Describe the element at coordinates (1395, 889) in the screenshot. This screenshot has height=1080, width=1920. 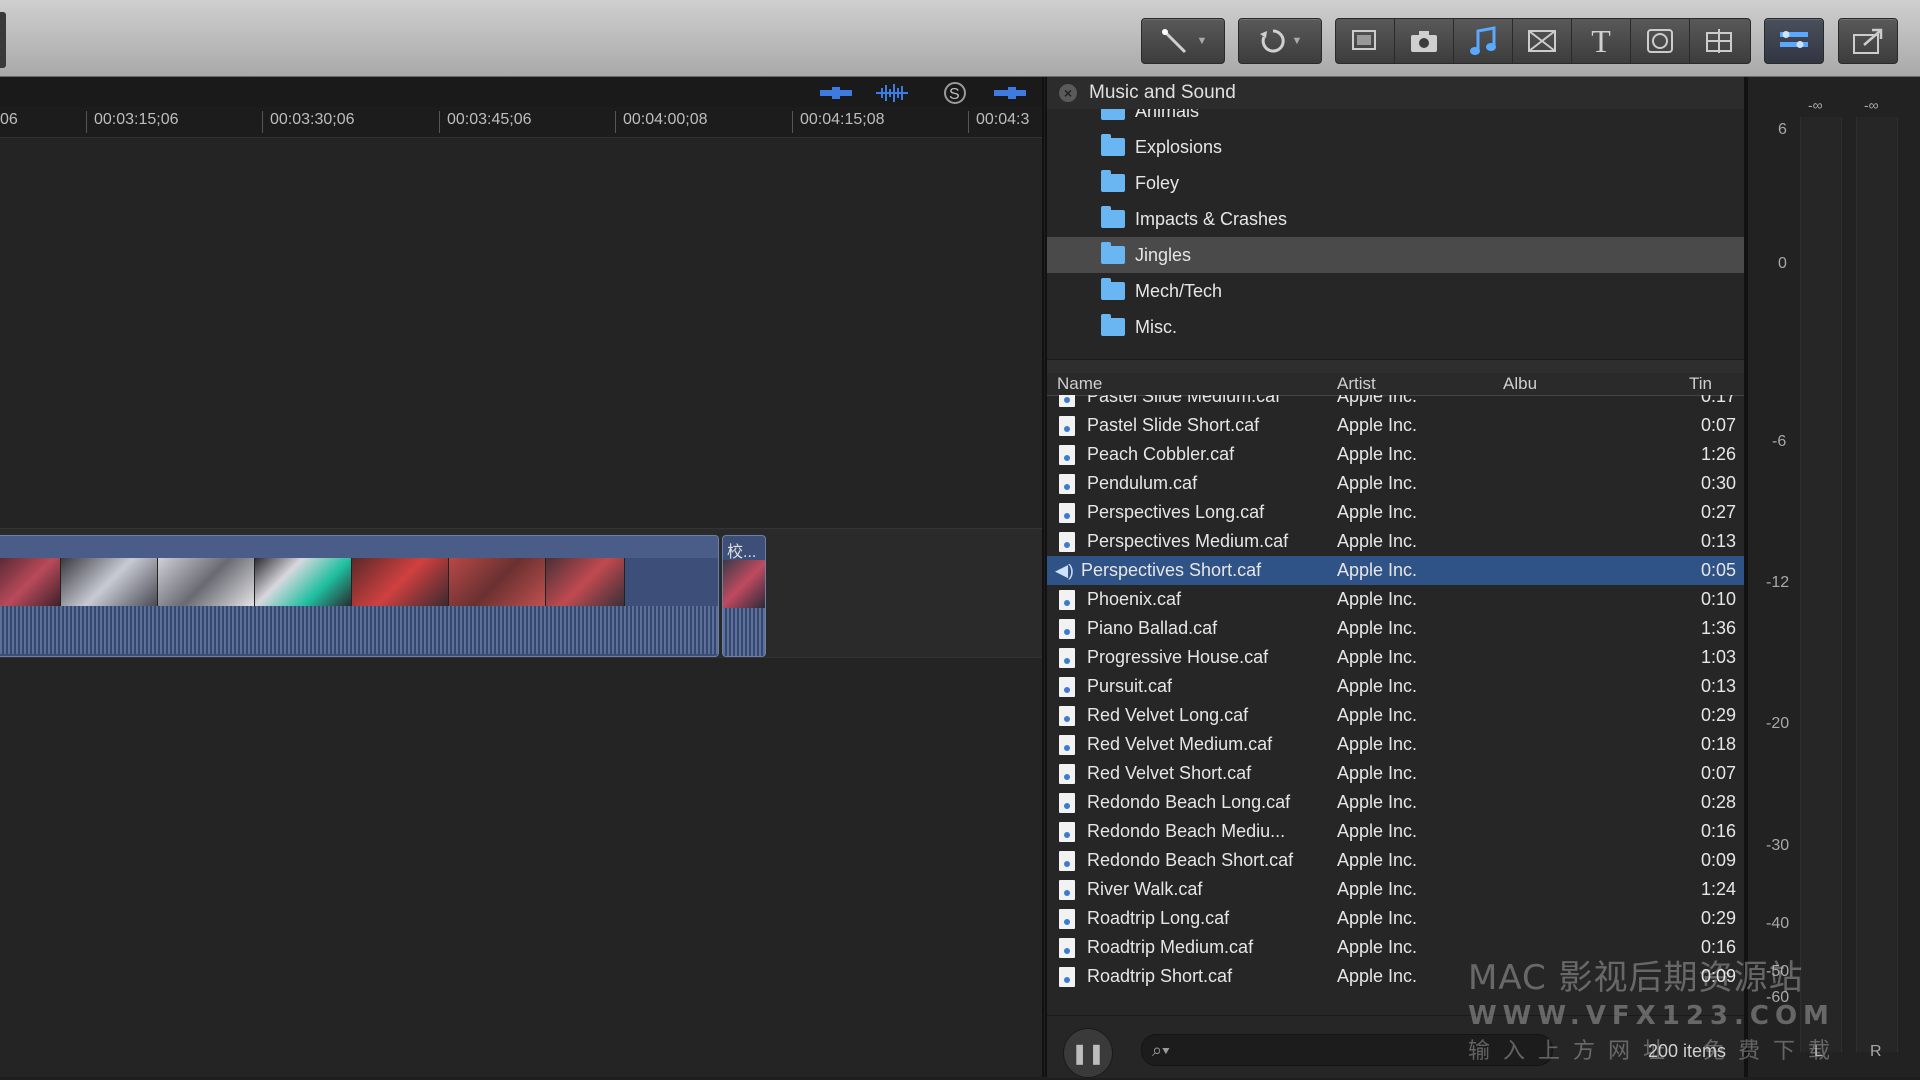
I see `list-item: River Walk.caf Apple Inc. 1:24` at that location.